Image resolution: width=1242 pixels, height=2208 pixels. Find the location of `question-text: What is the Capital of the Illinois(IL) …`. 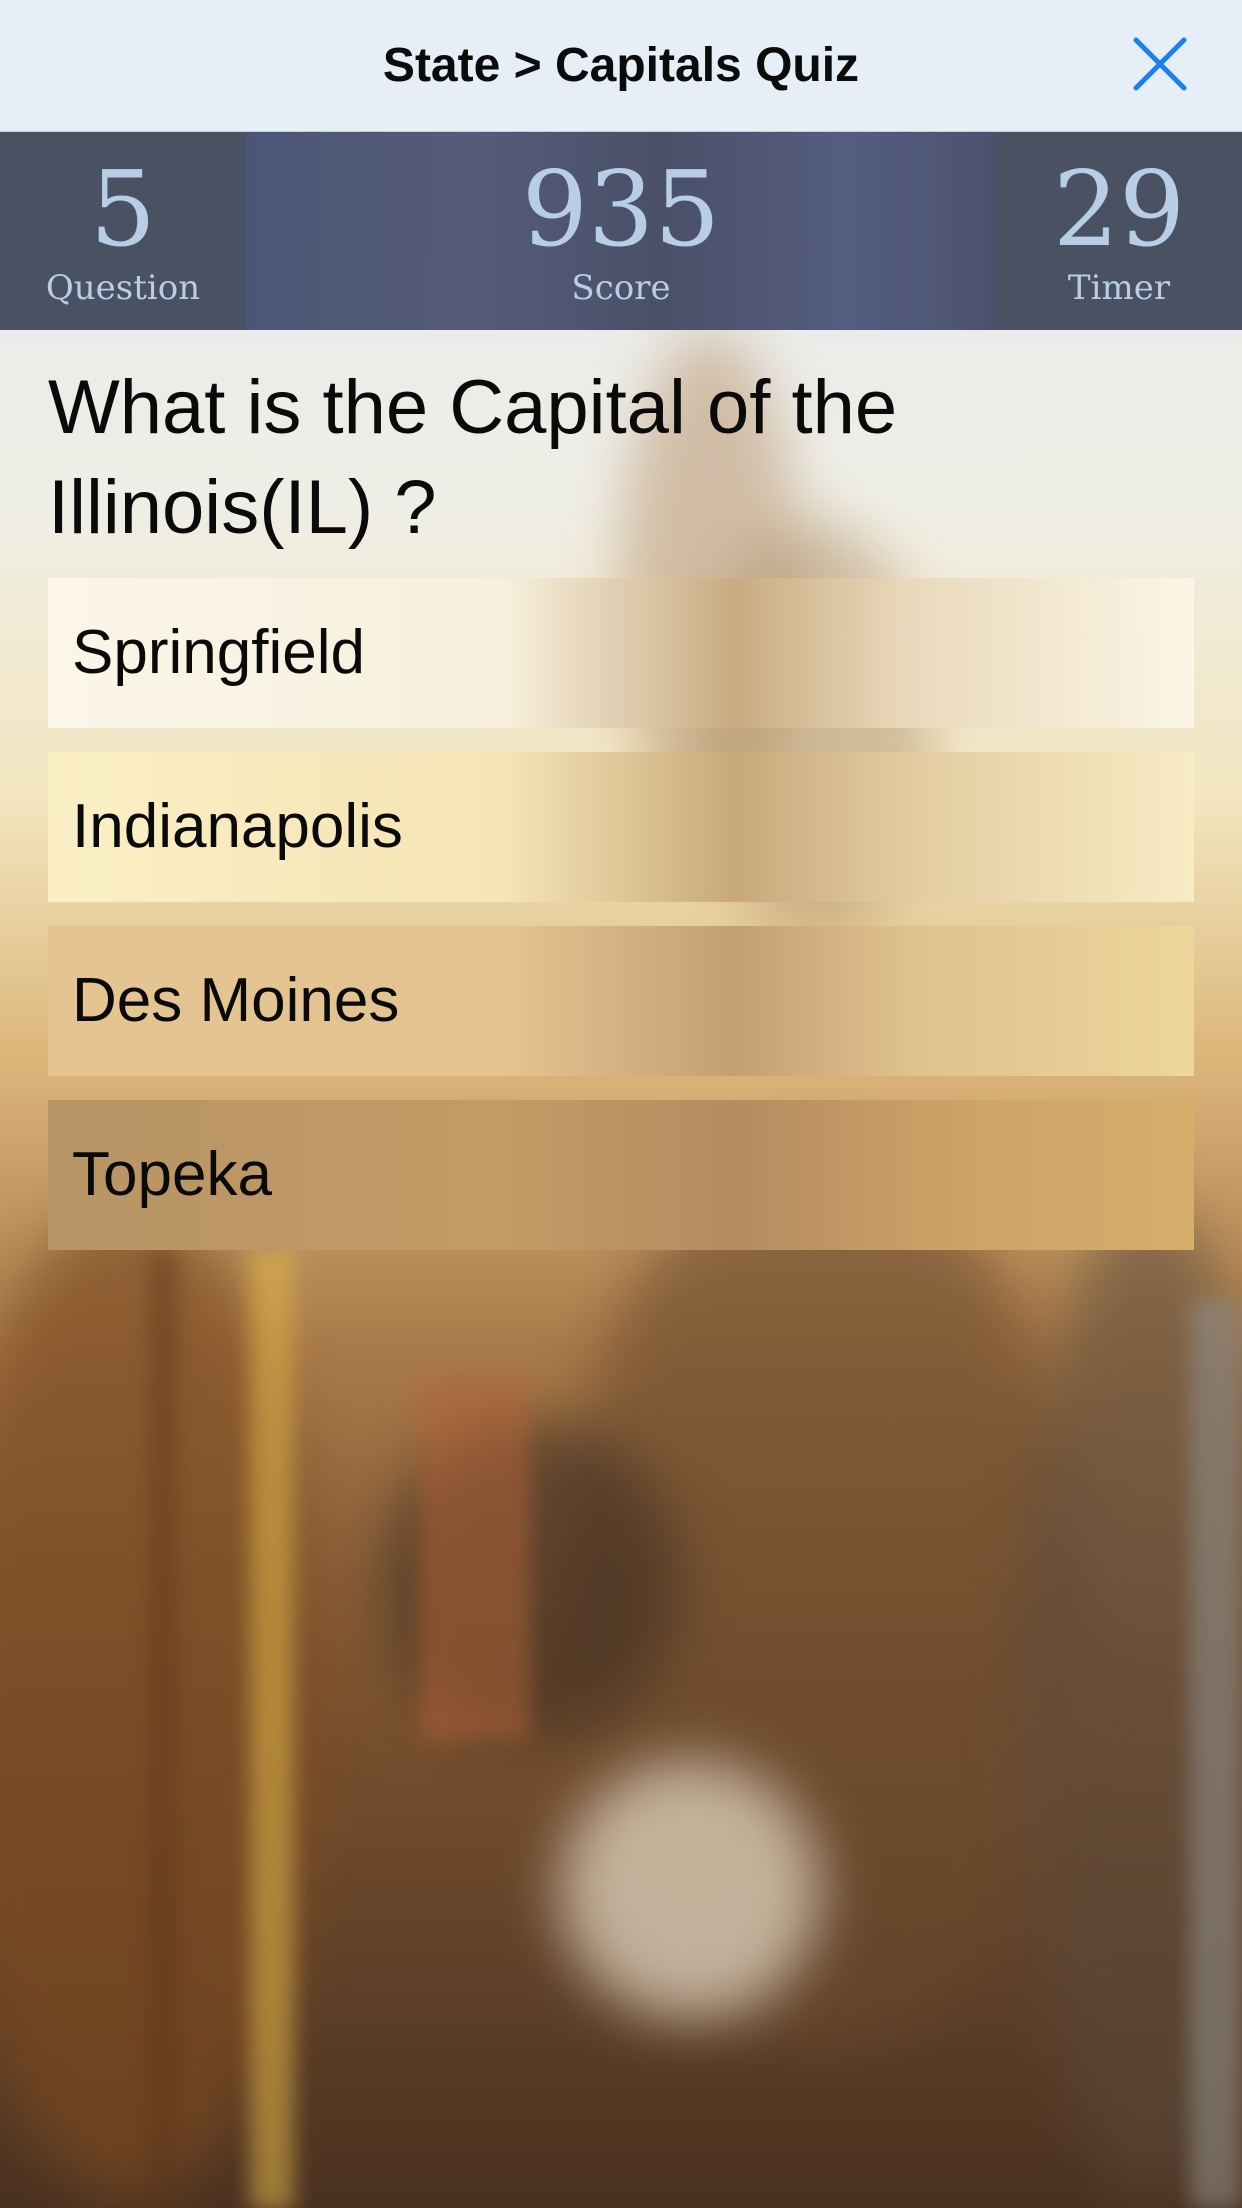

question-text: What is the Capital of the Illinois(IL) … is located at coordinates (473, 457).